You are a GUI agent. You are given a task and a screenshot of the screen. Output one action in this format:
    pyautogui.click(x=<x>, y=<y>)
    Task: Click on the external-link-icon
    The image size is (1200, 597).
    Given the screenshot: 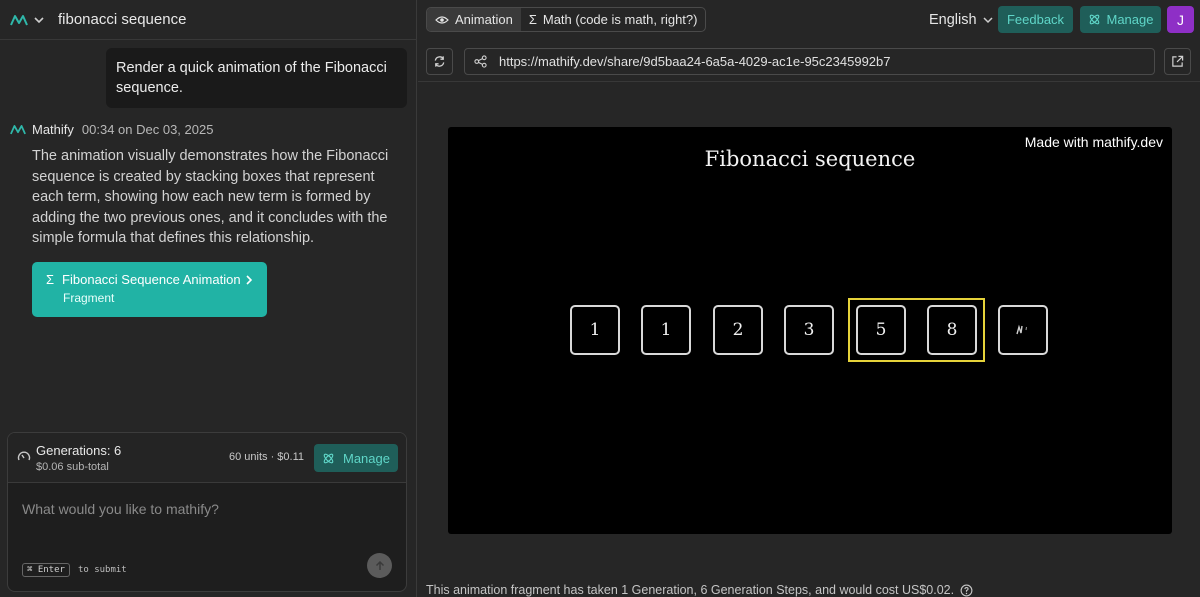 What is the action you would take?
    pyautogui.click(x=1178, y=61)
    